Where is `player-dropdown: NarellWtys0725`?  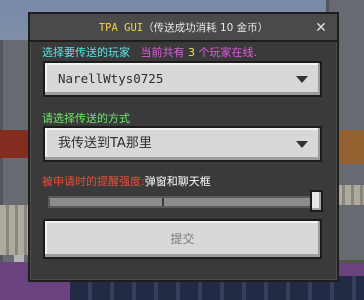 player-dropdown: NarellWtys0725 is located at coordinates (182, 79).